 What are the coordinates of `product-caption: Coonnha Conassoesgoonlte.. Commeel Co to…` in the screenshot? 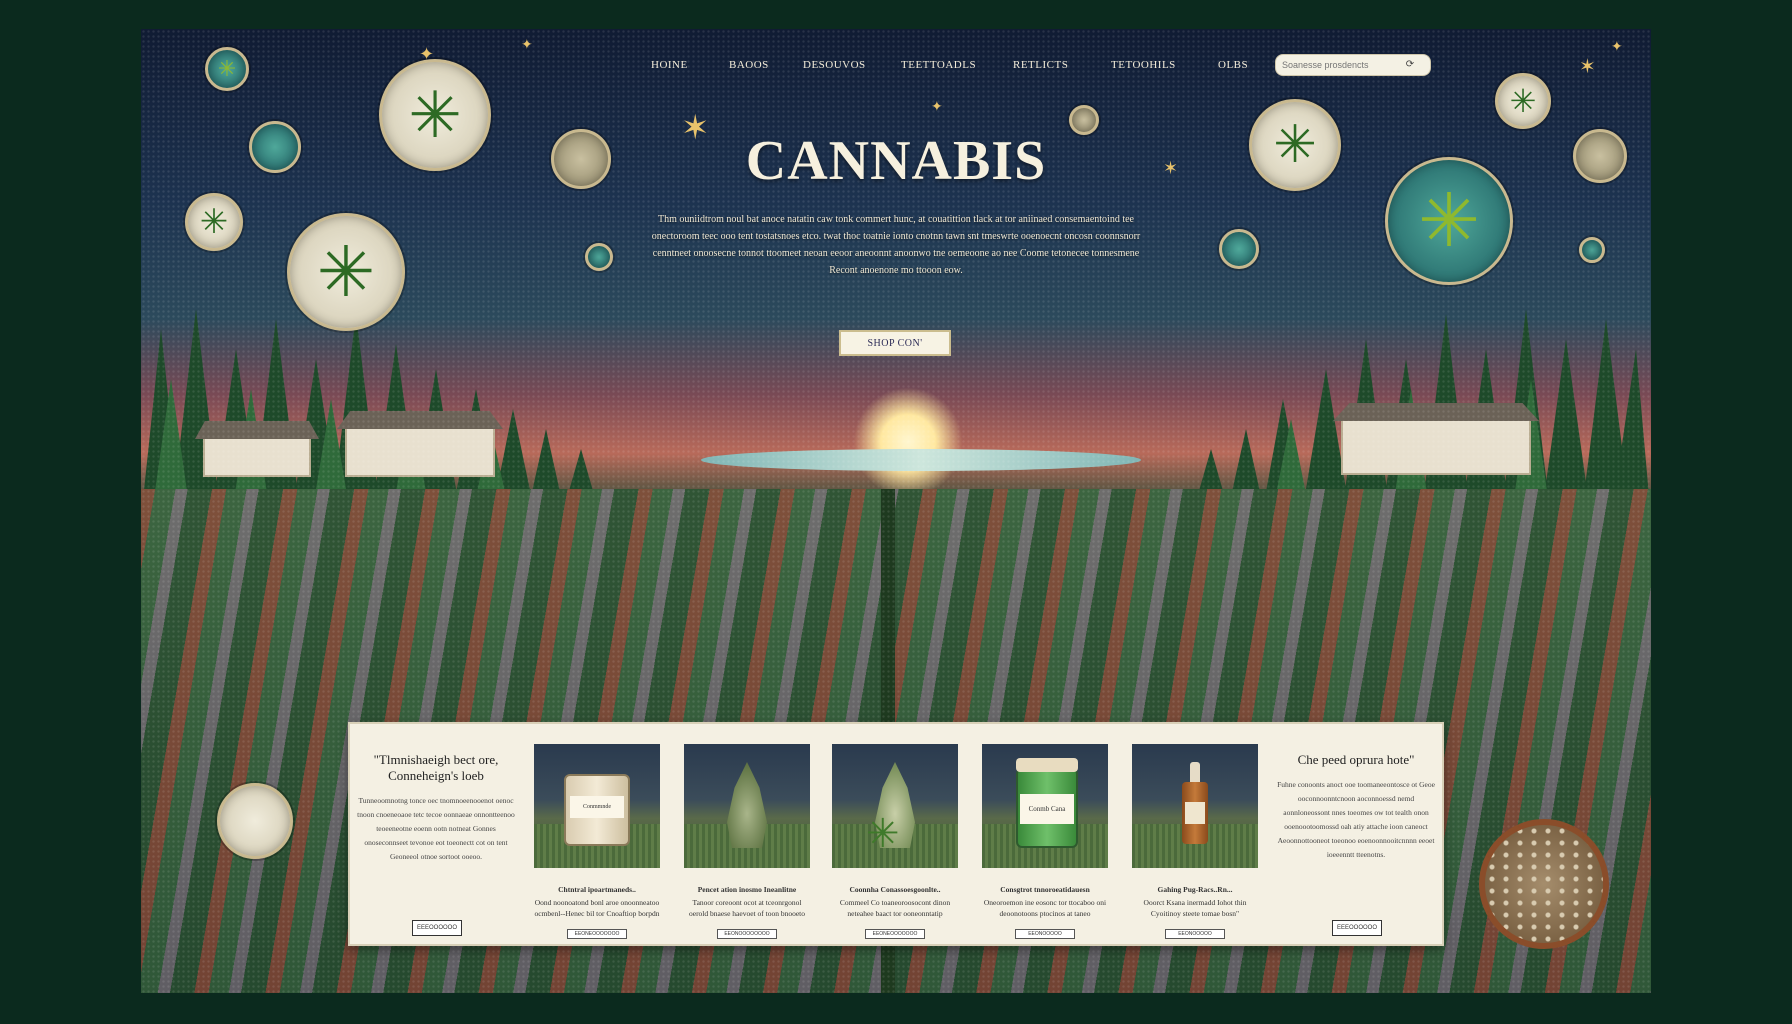 It's located at (895, 901).